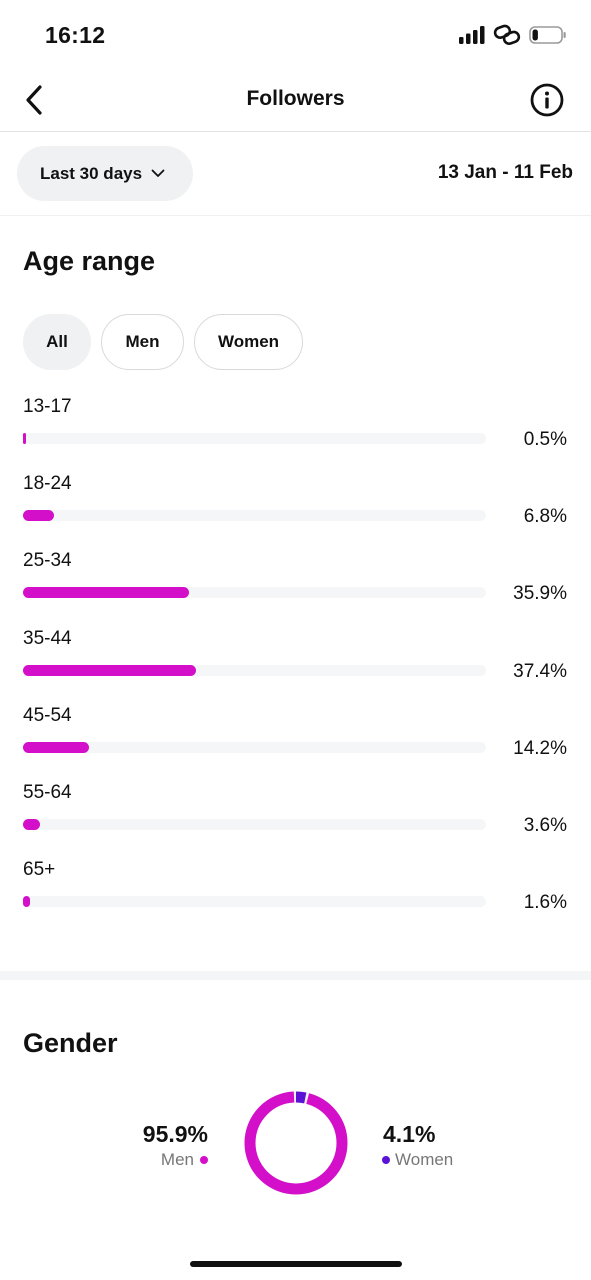 The width and height of the screenshot is (591, 1280). I want to click on age-row-percent: 0.5%, so click(545, 439).